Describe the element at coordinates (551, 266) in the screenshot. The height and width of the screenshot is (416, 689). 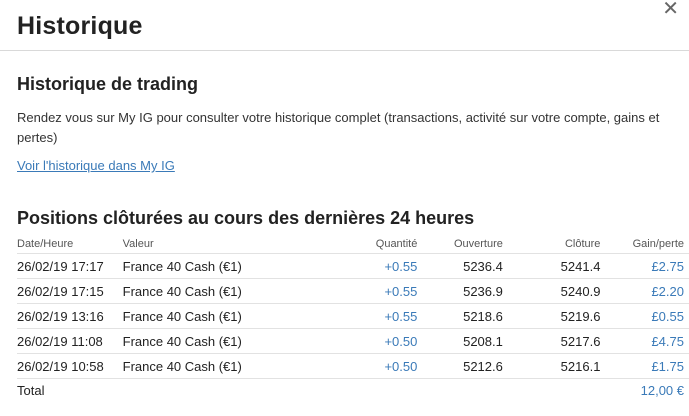
I see `cell-close: 5241.4` at that location.